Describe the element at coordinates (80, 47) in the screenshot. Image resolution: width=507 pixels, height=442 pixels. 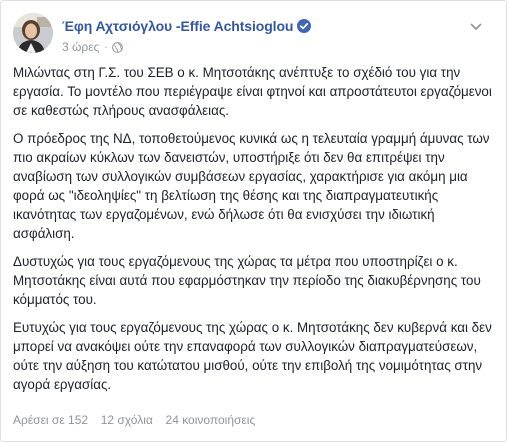
I see `timestamp-link: 3 ώρες` at that location.